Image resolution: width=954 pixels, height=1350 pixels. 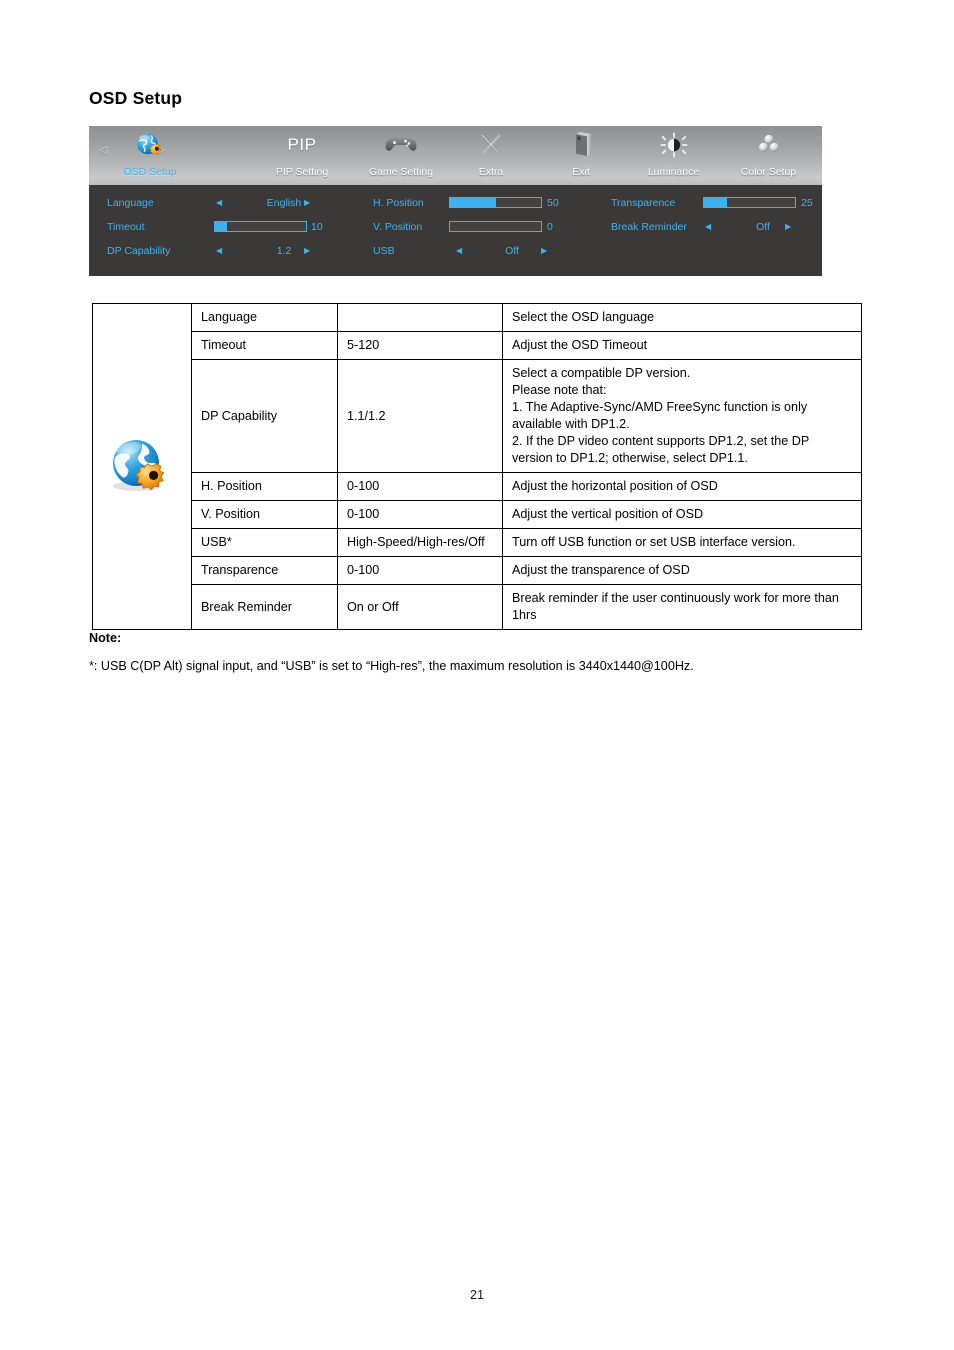 What do you see at coordinates (768, 172) in the screenshot?
I see `osd-tab-label: Color Setup` at bounding box center [768, 172].